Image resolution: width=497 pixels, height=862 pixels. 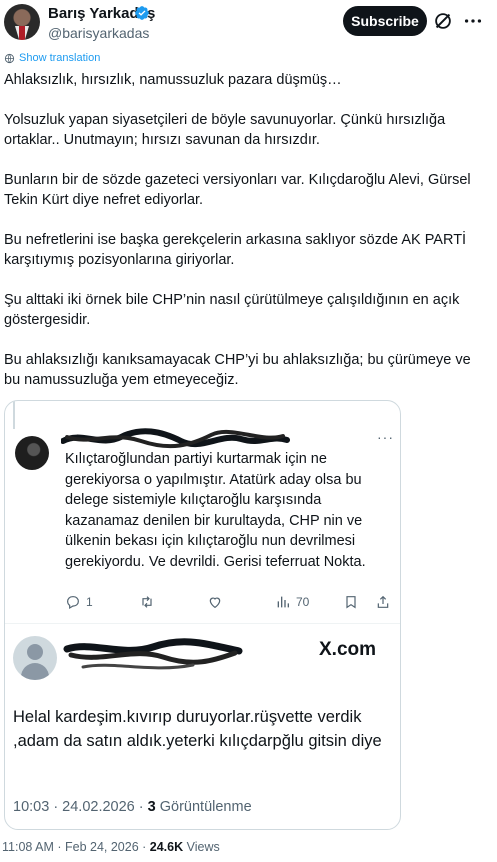 What do you see at coordinates (385, 21) in the screenshot?
I see `subscribe-button: Subscribe` at bounding box center [385, 21].